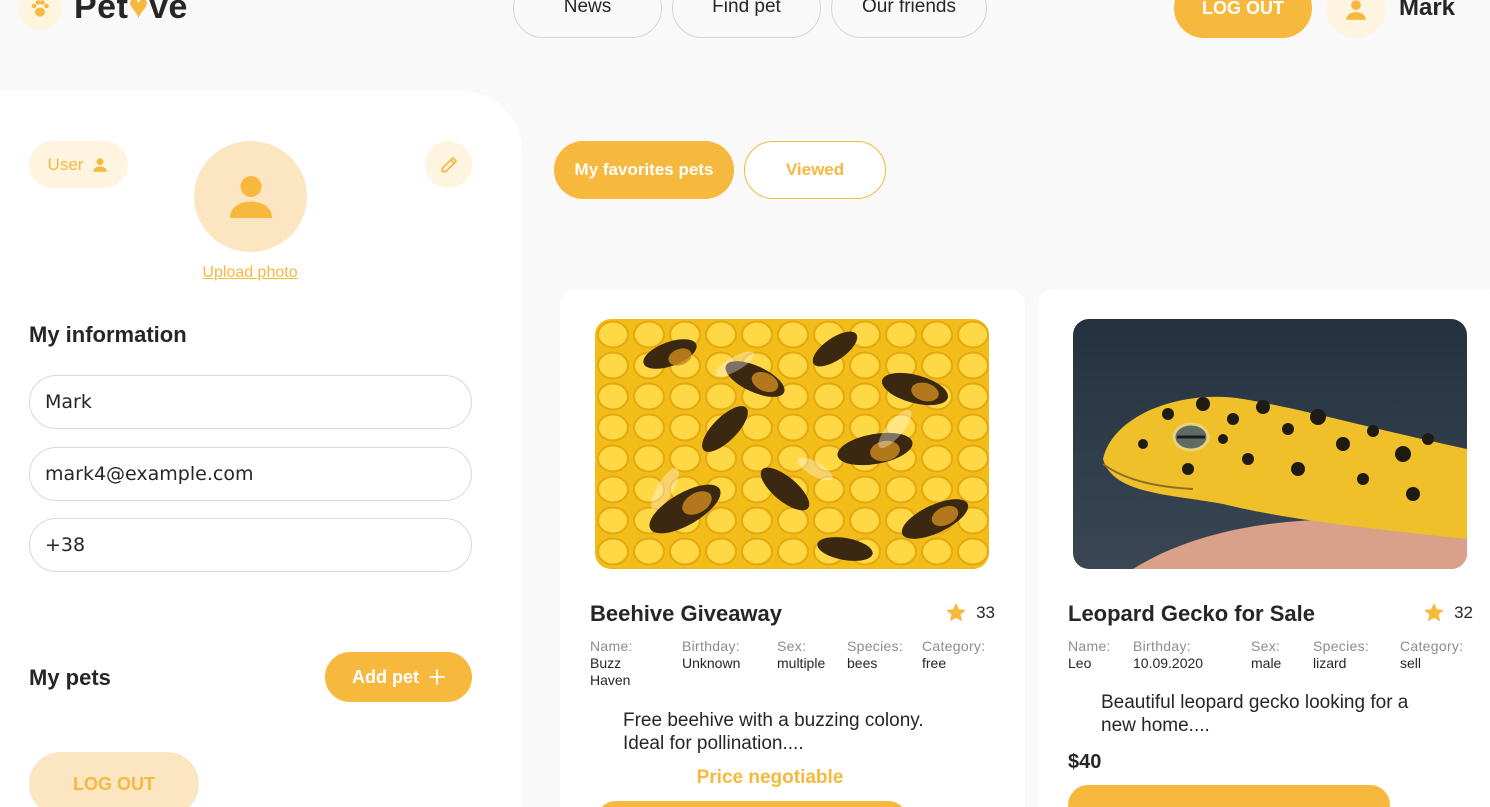  I want to click on phone-field, so click(250, 545).